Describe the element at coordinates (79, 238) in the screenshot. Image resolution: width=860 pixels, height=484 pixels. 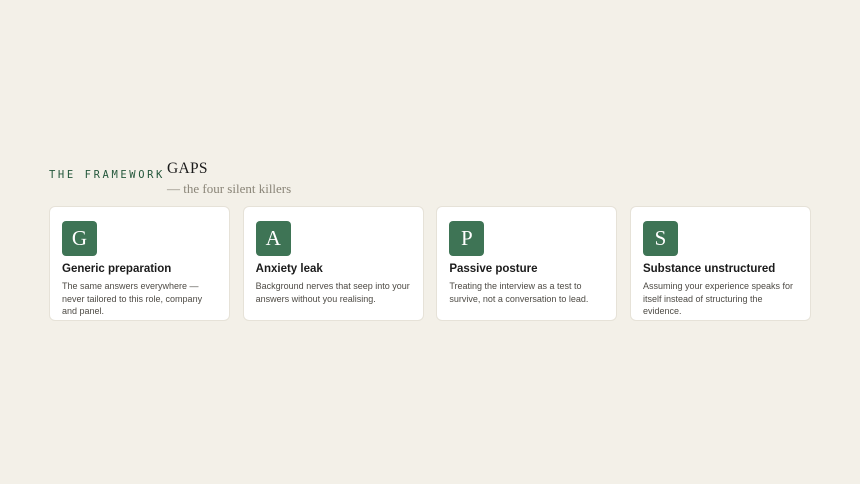
I see `letter-badge-g: G` at that location.